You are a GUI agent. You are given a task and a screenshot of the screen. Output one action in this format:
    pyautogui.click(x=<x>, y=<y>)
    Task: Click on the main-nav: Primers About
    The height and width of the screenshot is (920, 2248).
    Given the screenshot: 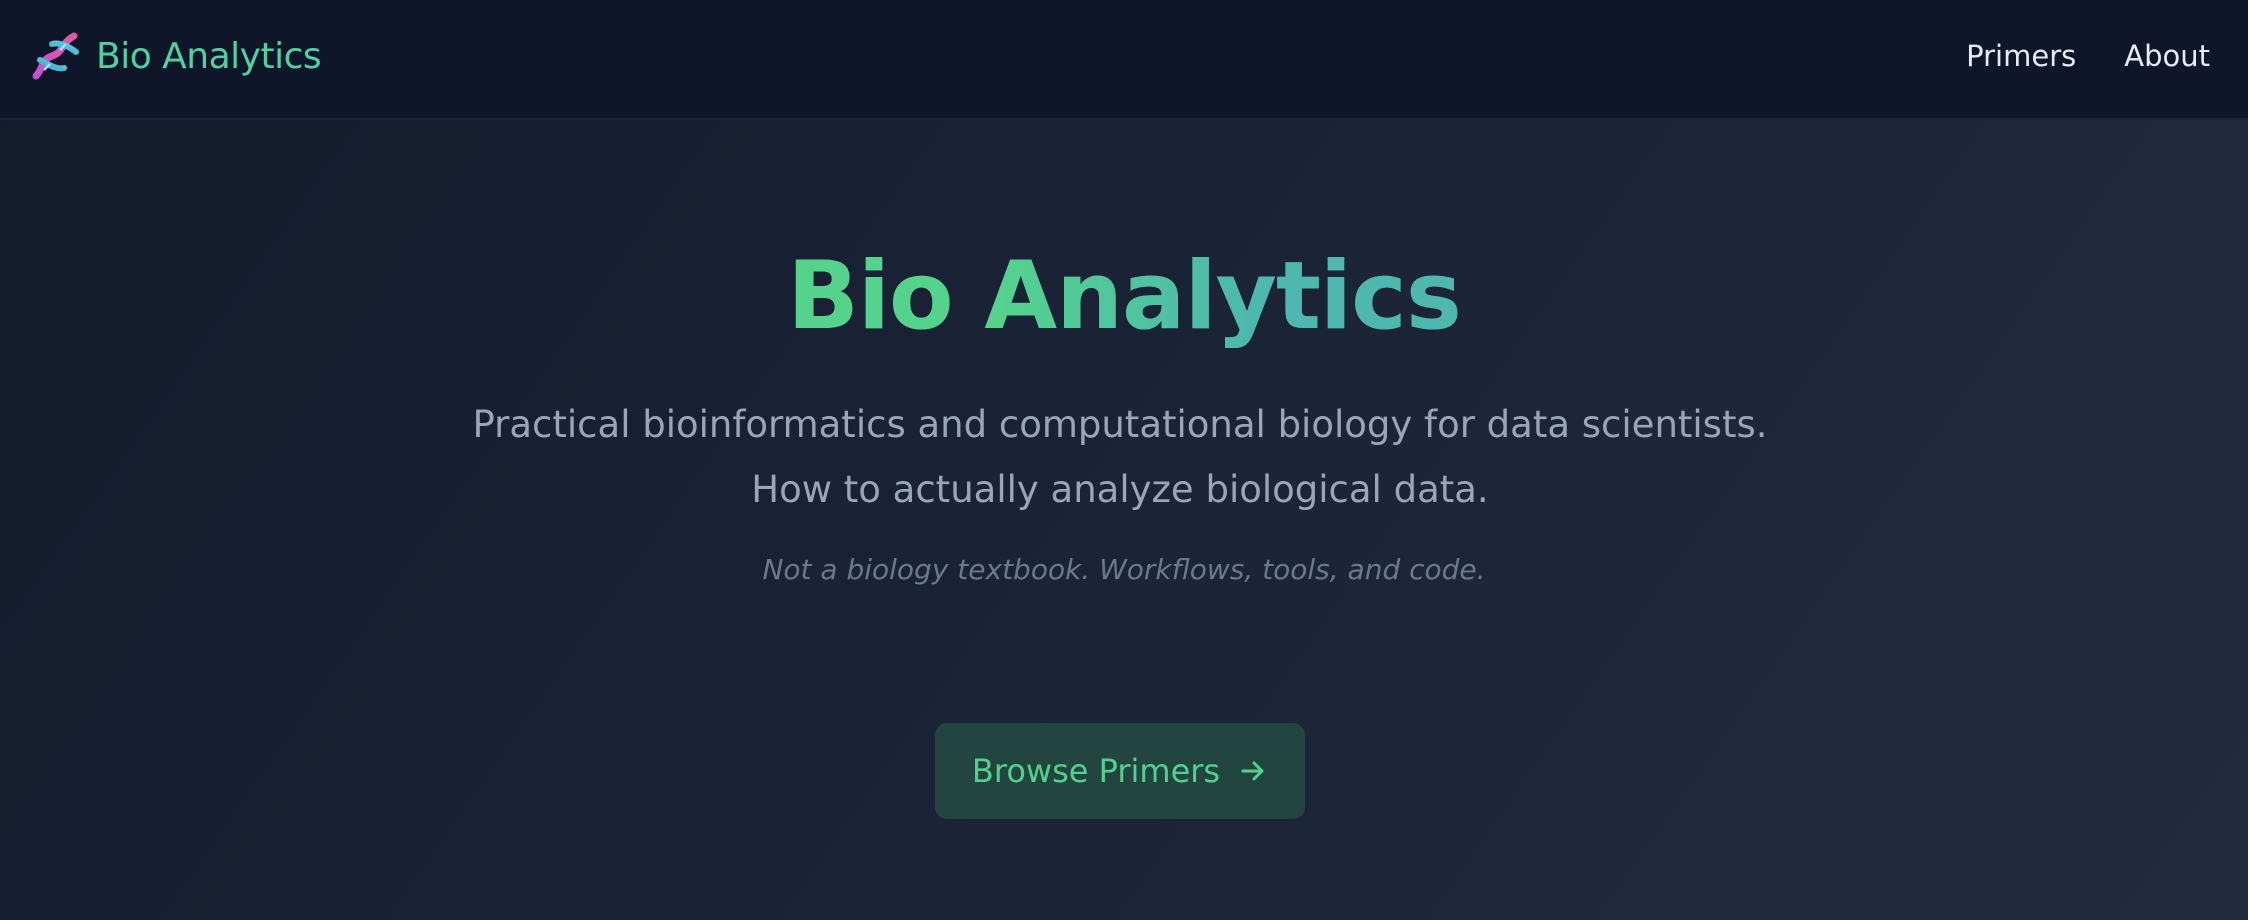 What is the action you would take?
    pyautogui.click(x=2064, y=56)
    